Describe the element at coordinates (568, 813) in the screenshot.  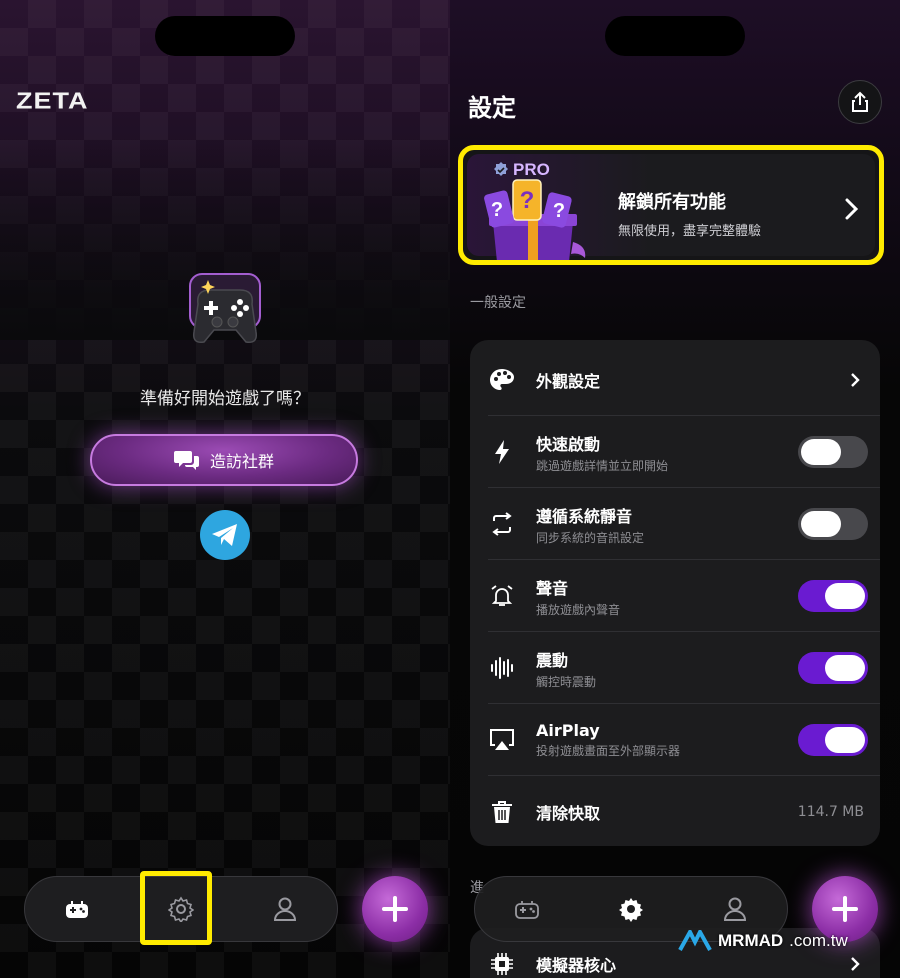
I see `setting-label: 清除快取` at that location.